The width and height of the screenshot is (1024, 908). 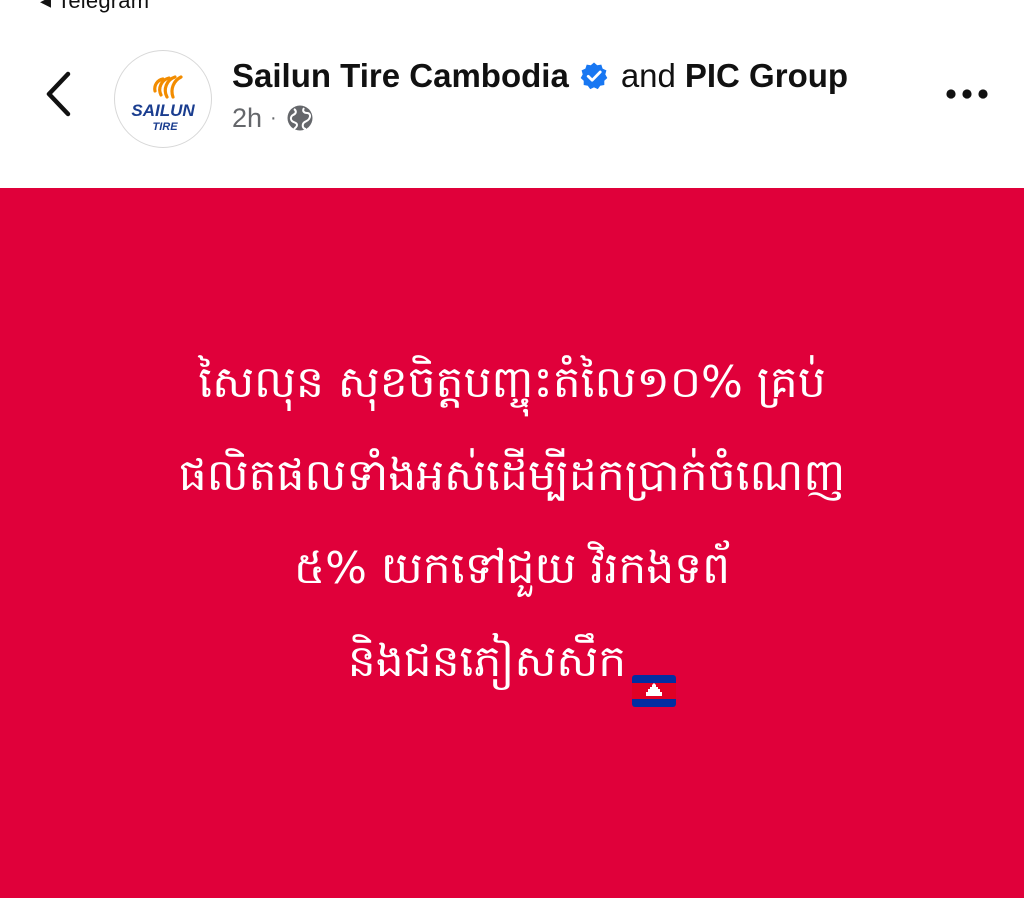 I want to click on and-connector: and, so click(x=648, y=75).